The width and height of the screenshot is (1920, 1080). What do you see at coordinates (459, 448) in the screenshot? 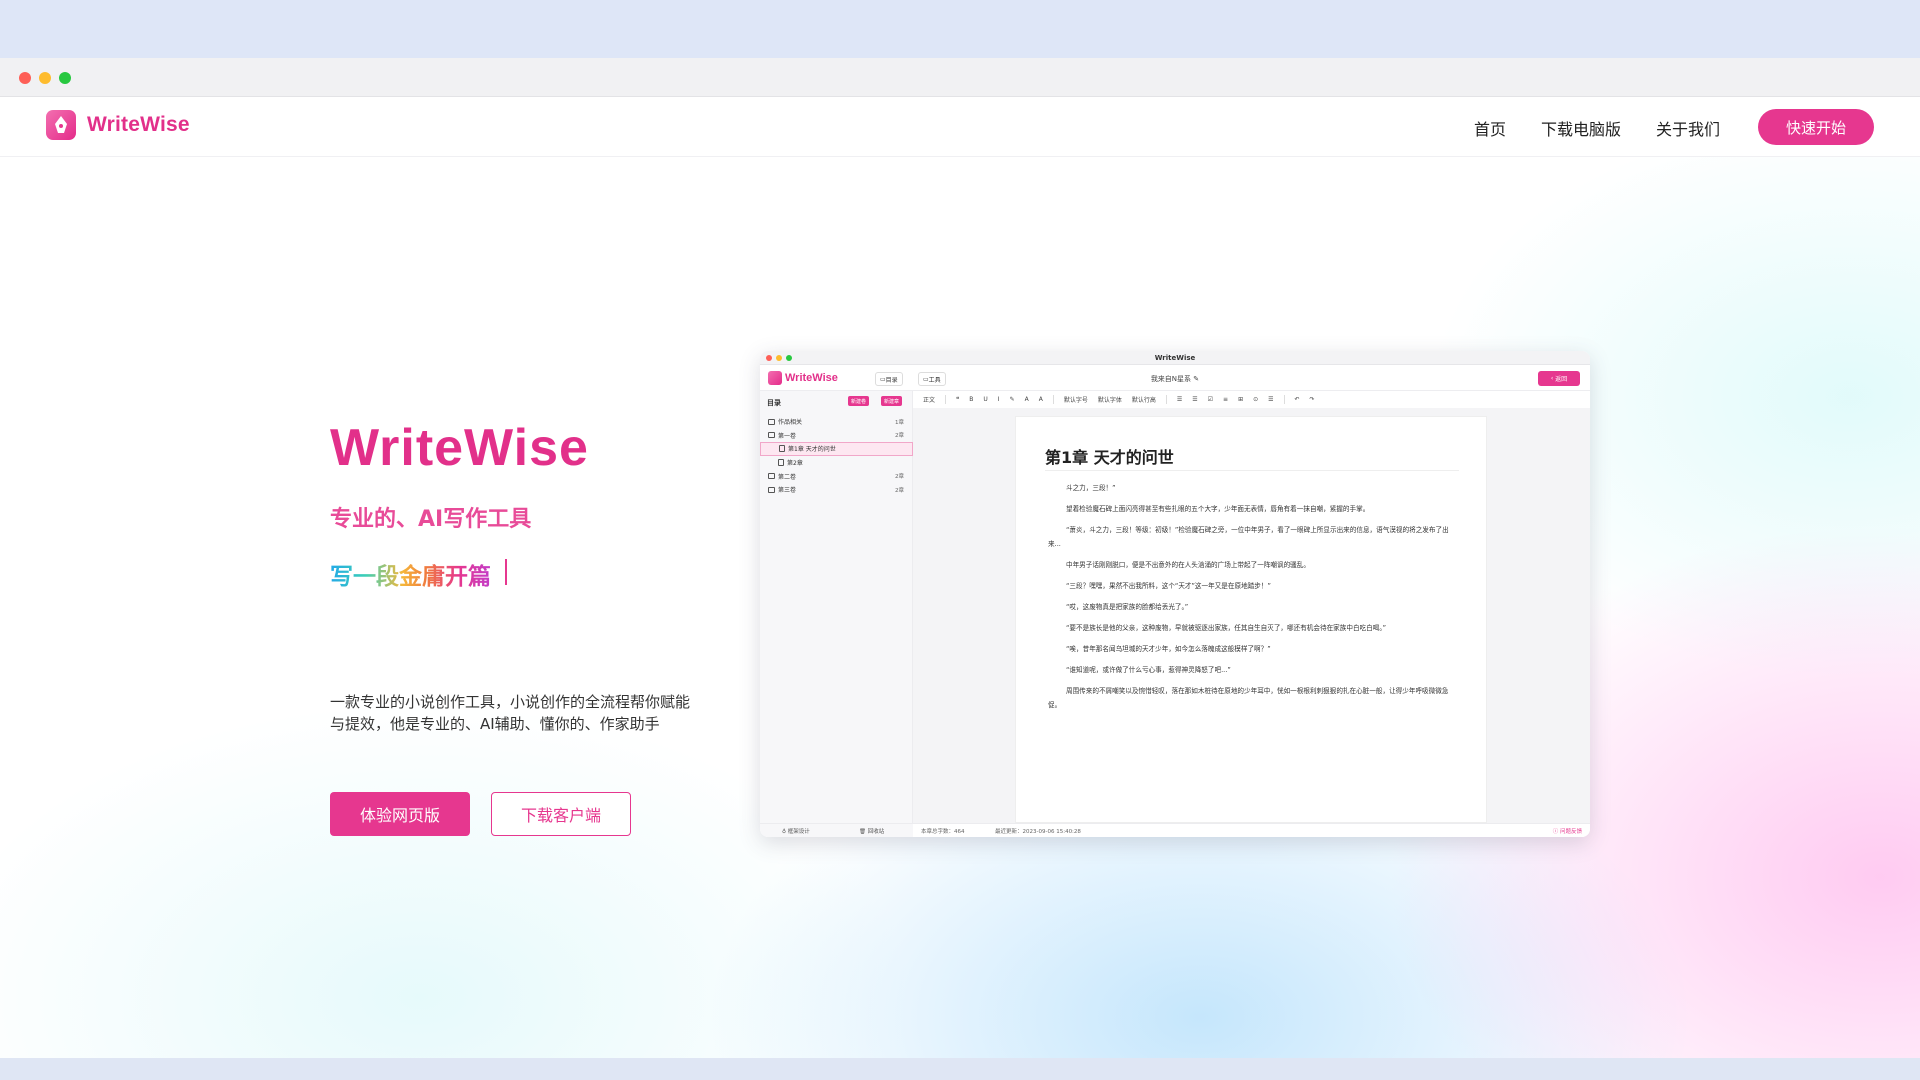
I see `hero-title: WriteWise` at bounding box center [459, 448].